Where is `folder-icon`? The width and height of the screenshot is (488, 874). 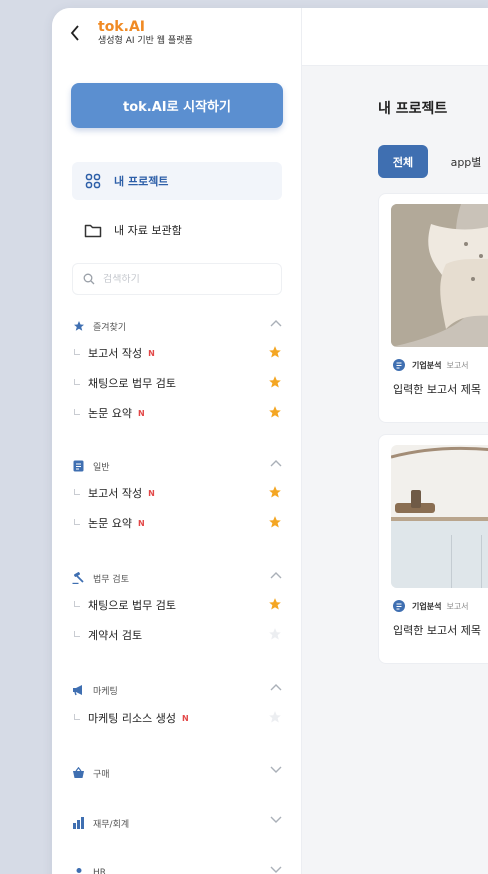
folder-icon is located at coordinates (93, 230).